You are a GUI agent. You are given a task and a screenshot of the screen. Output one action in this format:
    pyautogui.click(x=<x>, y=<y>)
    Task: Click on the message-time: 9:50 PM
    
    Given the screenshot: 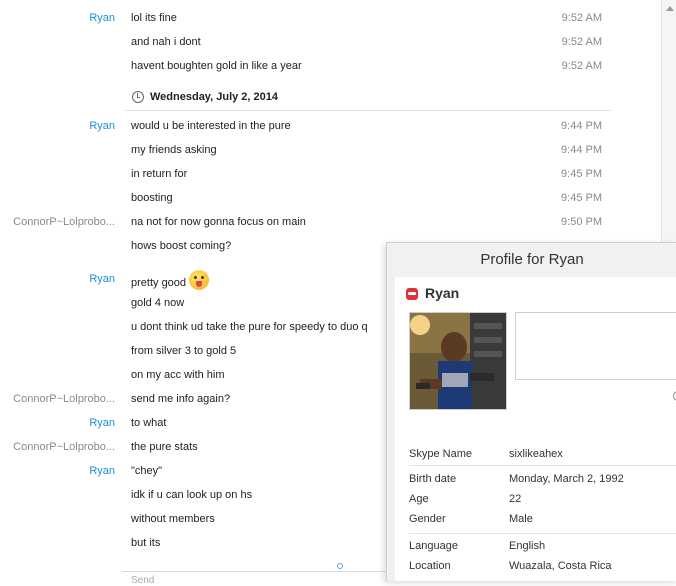 What is the action you would take?
    pyautogui.click(x=581, y=222)
    